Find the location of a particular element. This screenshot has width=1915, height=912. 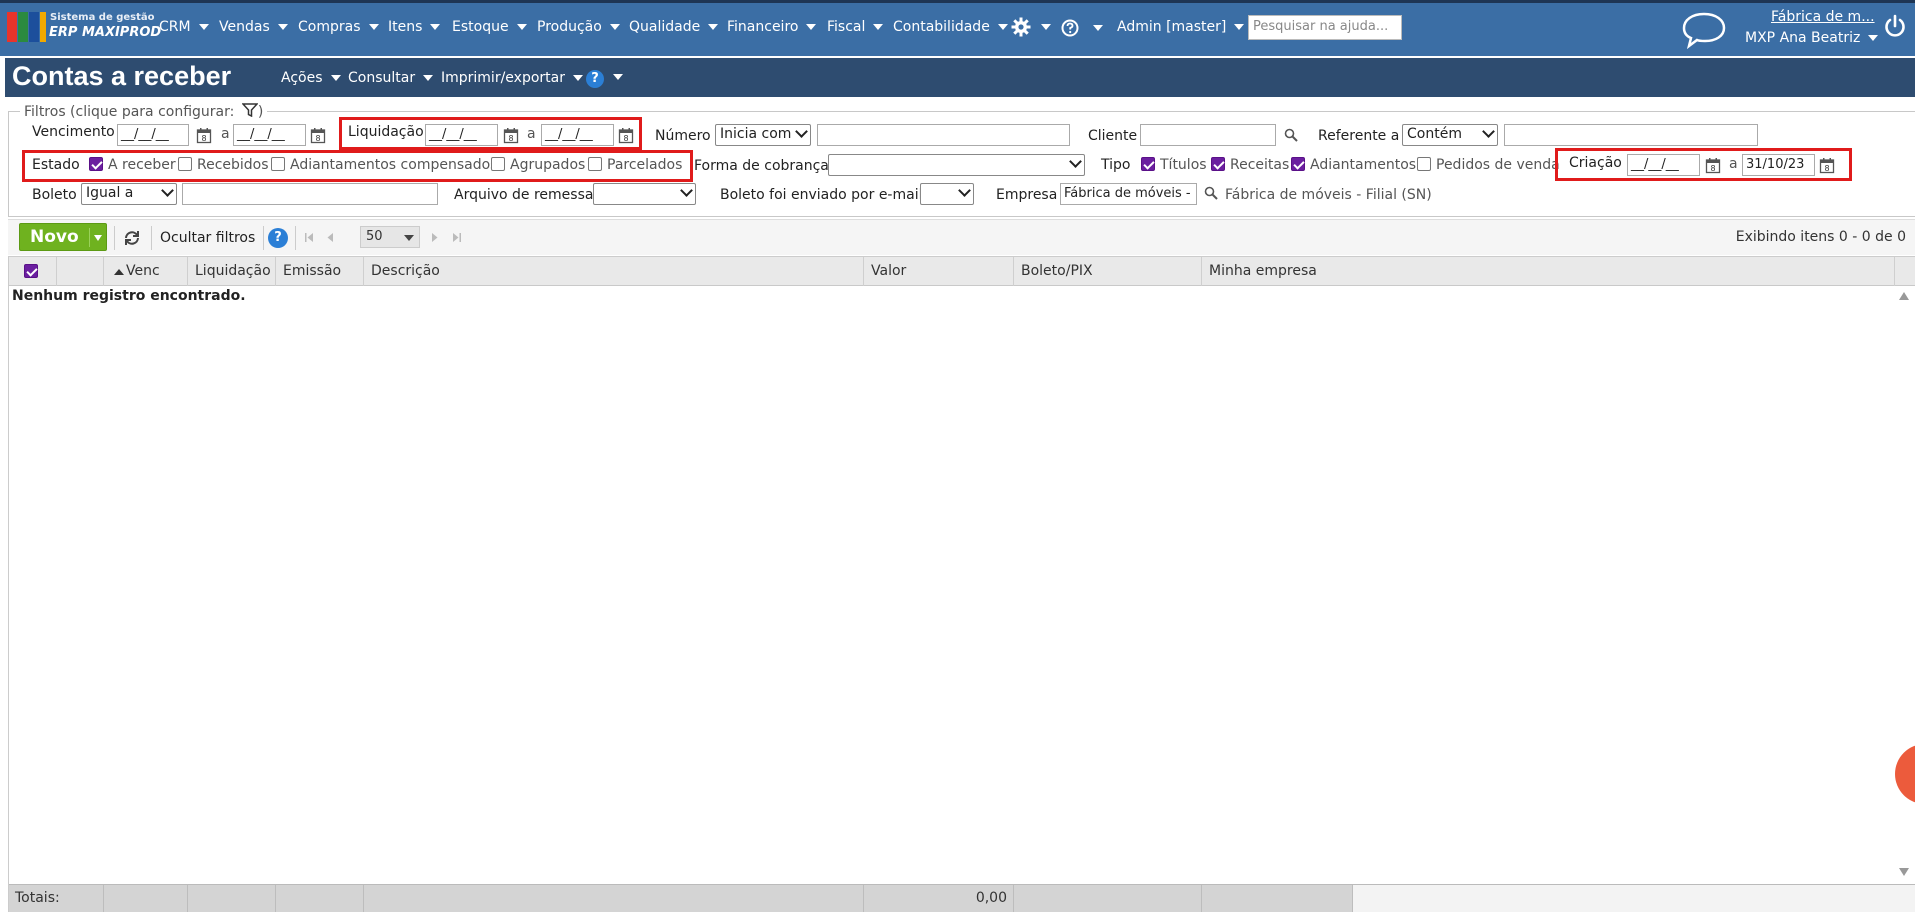

checkbox-agrupados is located at coordinates (498, 164).